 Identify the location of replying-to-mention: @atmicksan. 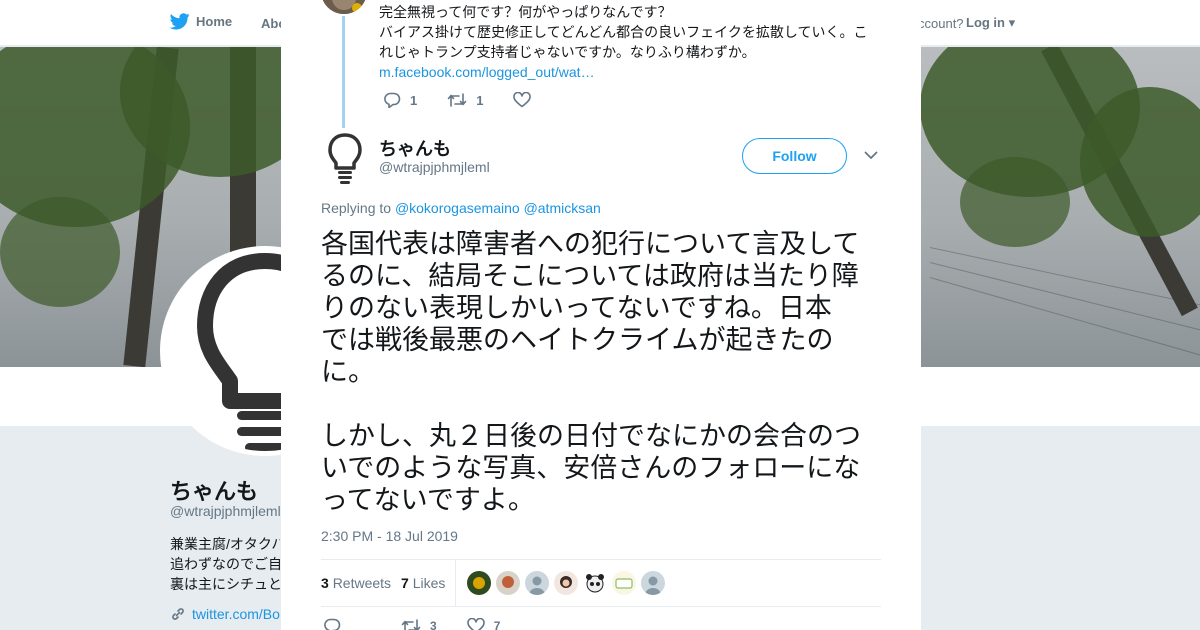
(562, 208).